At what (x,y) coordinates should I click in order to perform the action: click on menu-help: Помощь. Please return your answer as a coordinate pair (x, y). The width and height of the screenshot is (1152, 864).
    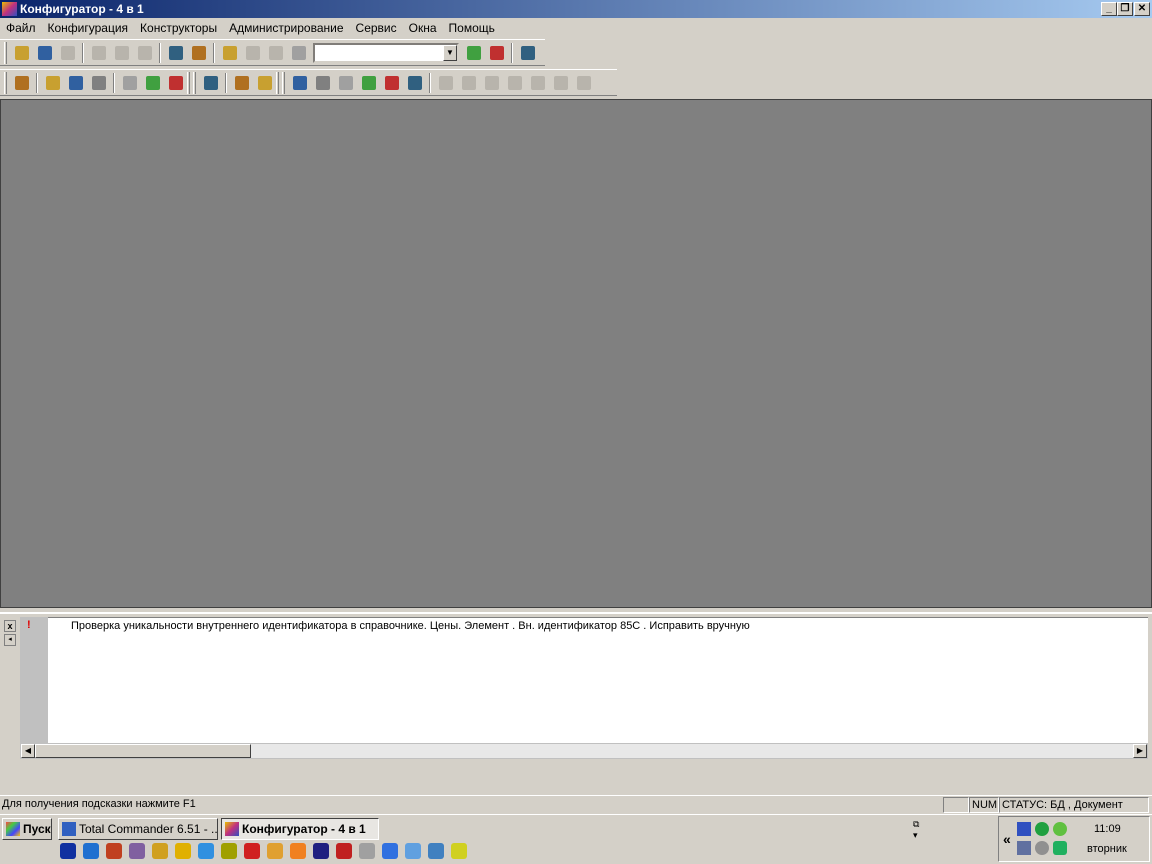
    Looking at the image, I should click on (472, 28).